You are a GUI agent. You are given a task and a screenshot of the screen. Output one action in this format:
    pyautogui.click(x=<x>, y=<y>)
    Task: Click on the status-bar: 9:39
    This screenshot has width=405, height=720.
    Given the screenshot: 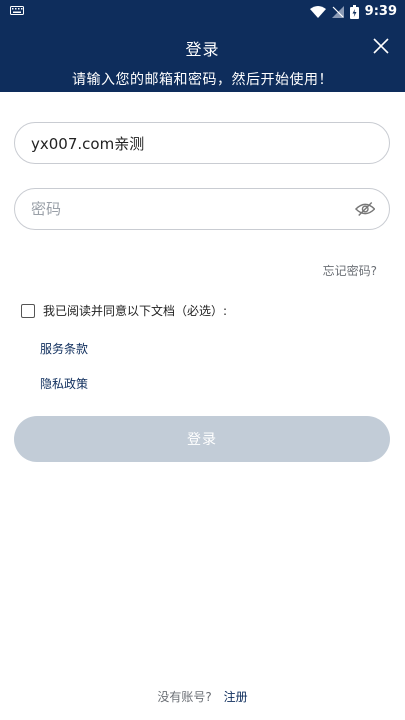 What is the action you would take?
    pyautogui.click(x=202, y=12)
    